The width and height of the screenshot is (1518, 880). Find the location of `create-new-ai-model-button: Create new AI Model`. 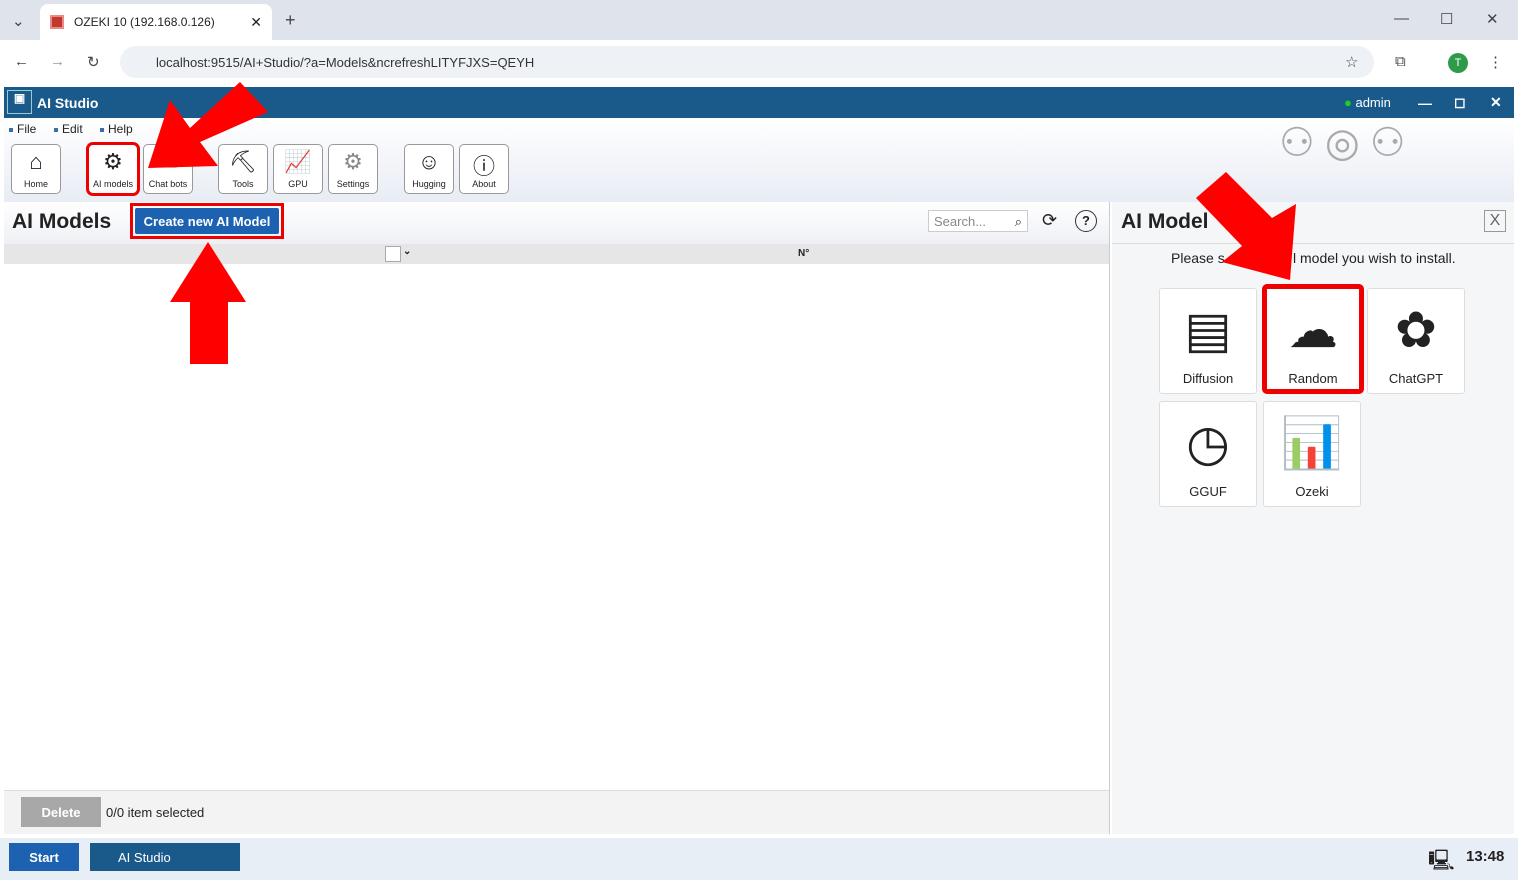

create-new-ai-model-button: Create new AI Model is located at coordinates (207, 221).